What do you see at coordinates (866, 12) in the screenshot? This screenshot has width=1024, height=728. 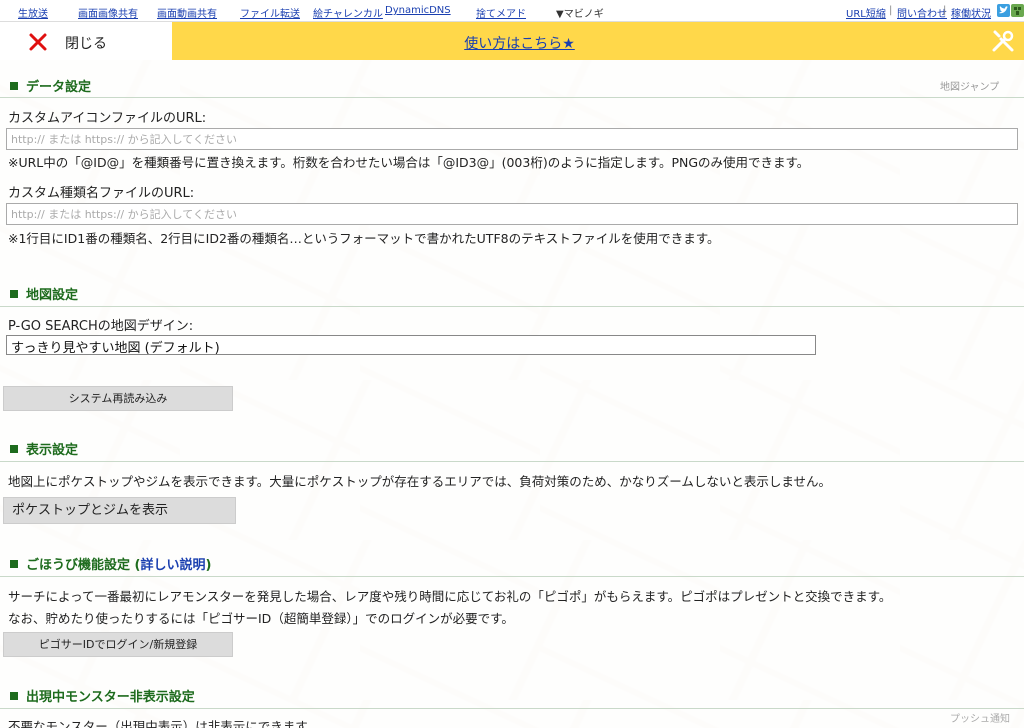 I see `link-url-shorten: URL短縮` at bounding box center [866, 12].